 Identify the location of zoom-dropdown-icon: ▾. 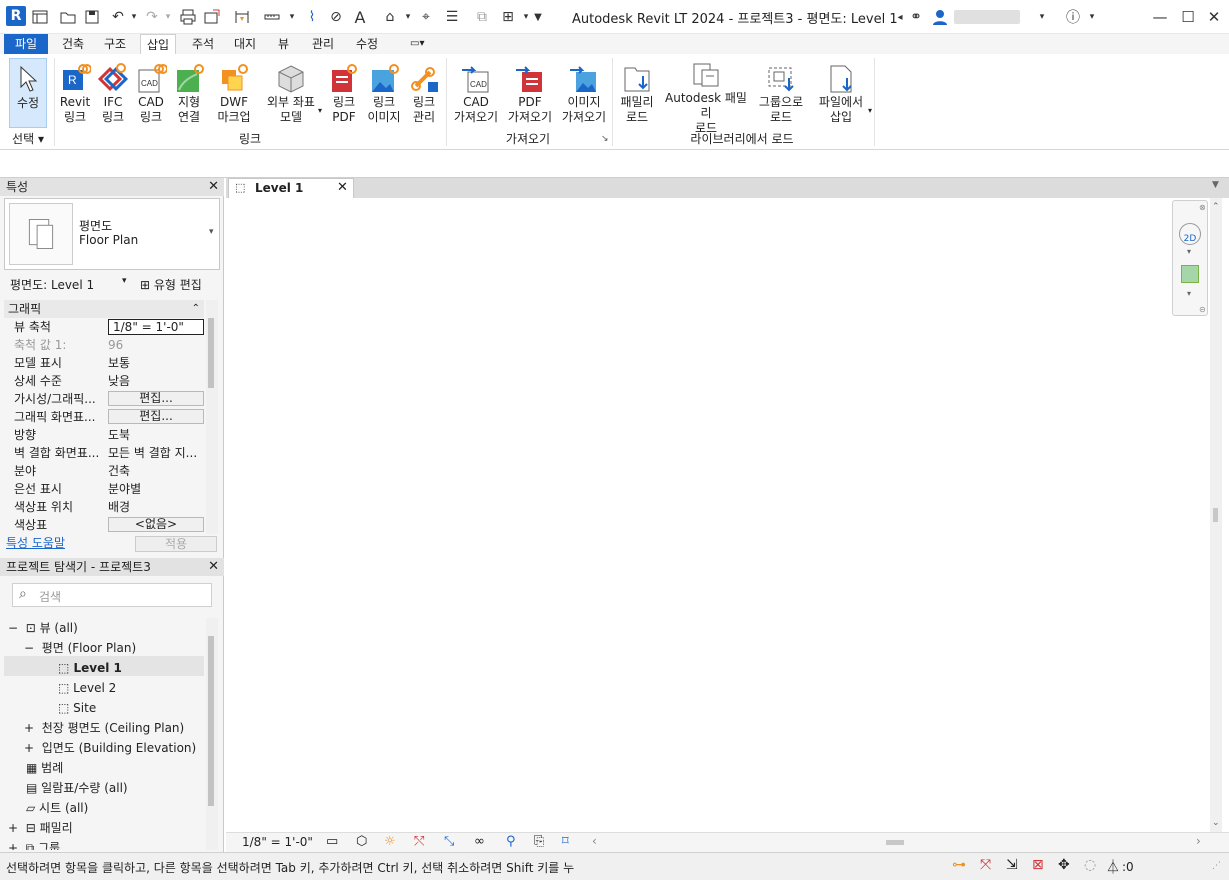
(1189, 293).